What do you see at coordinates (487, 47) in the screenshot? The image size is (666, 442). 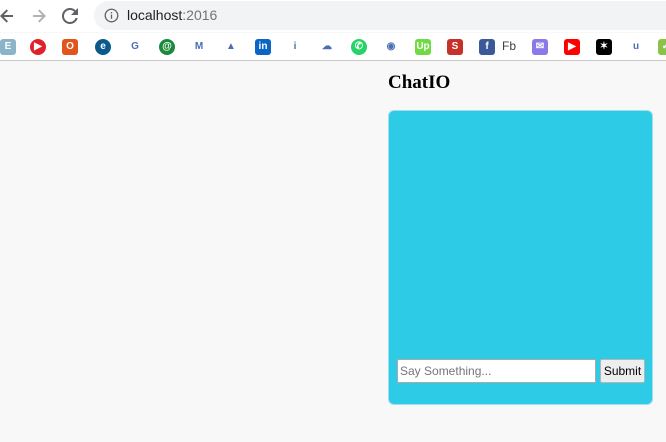 I see `bookmark-facebook-icon: f` at bounding box center [487, 47].